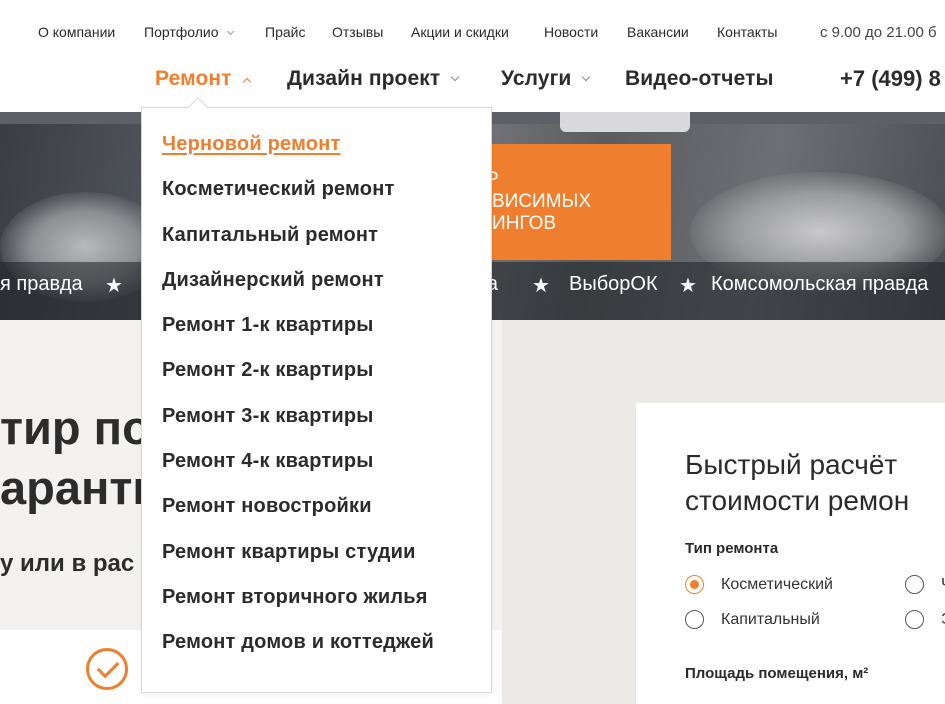 This screenshot has height=704, width=945. I want to click on main-nav-design-label: Дизайн проект, so click(364, 78).